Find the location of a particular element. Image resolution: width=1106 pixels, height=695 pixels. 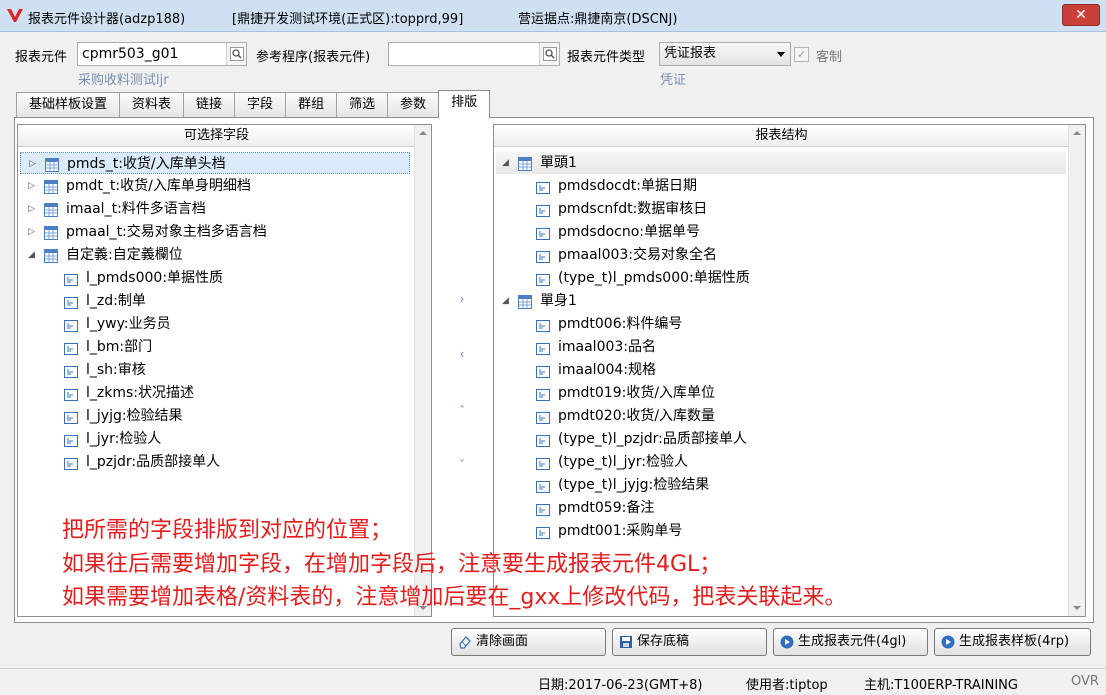

tree-node-label: l_bm:部门 is located at coordinates (119, 347).